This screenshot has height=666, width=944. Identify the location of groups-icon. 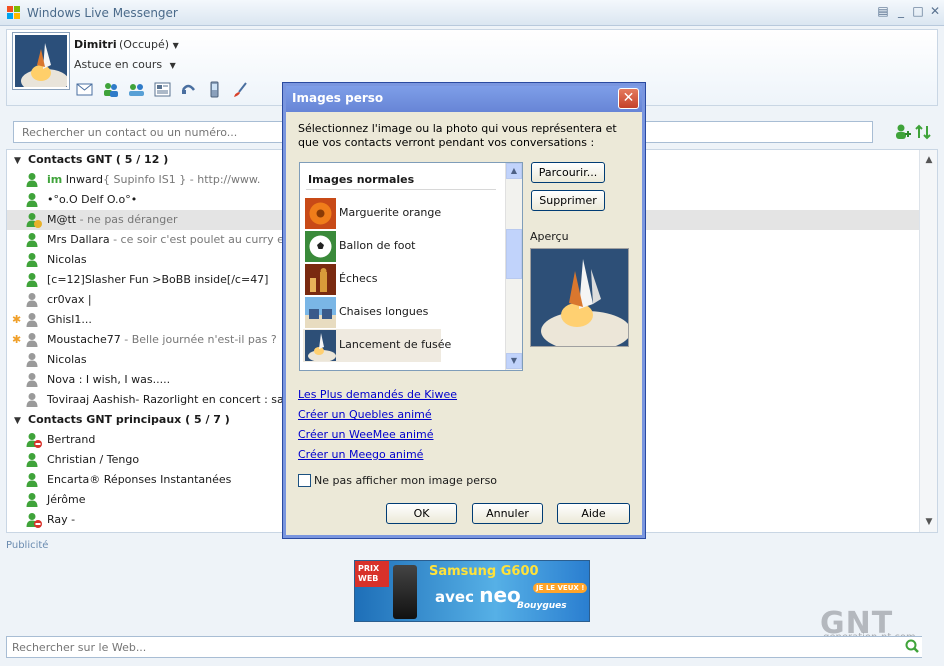
(136, 89).